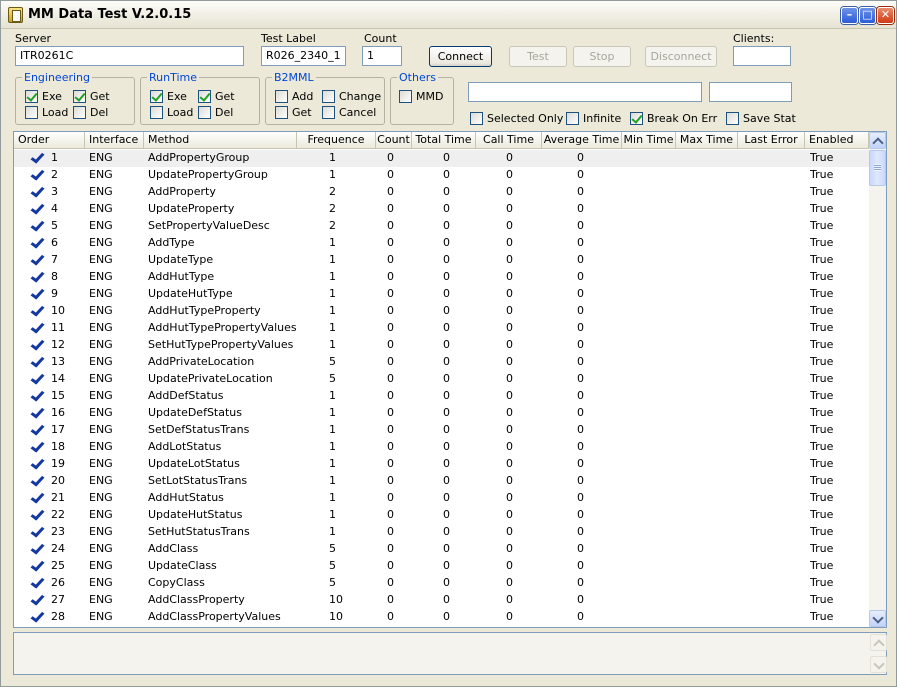 The height and width of the screenshot is (687, 897). Describe the element at coordinates (58, 446) in the screenshot. I see `cell-order: 18` at that location.